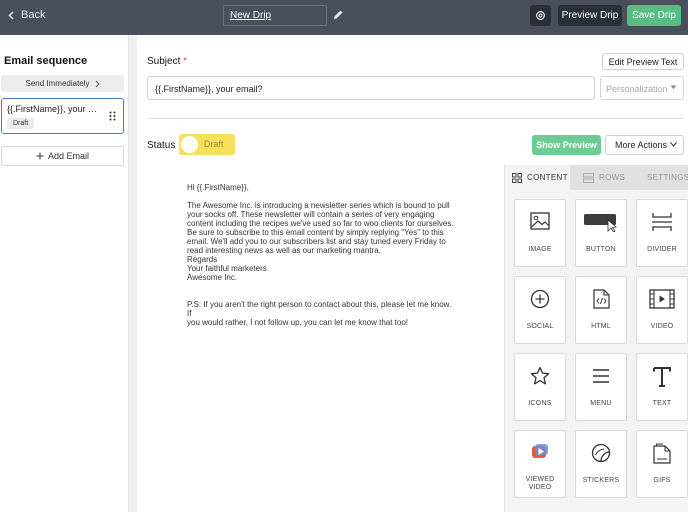  Describe the element at coordinates (600, 223) in the screenshot. I see `button-icon` at that location.